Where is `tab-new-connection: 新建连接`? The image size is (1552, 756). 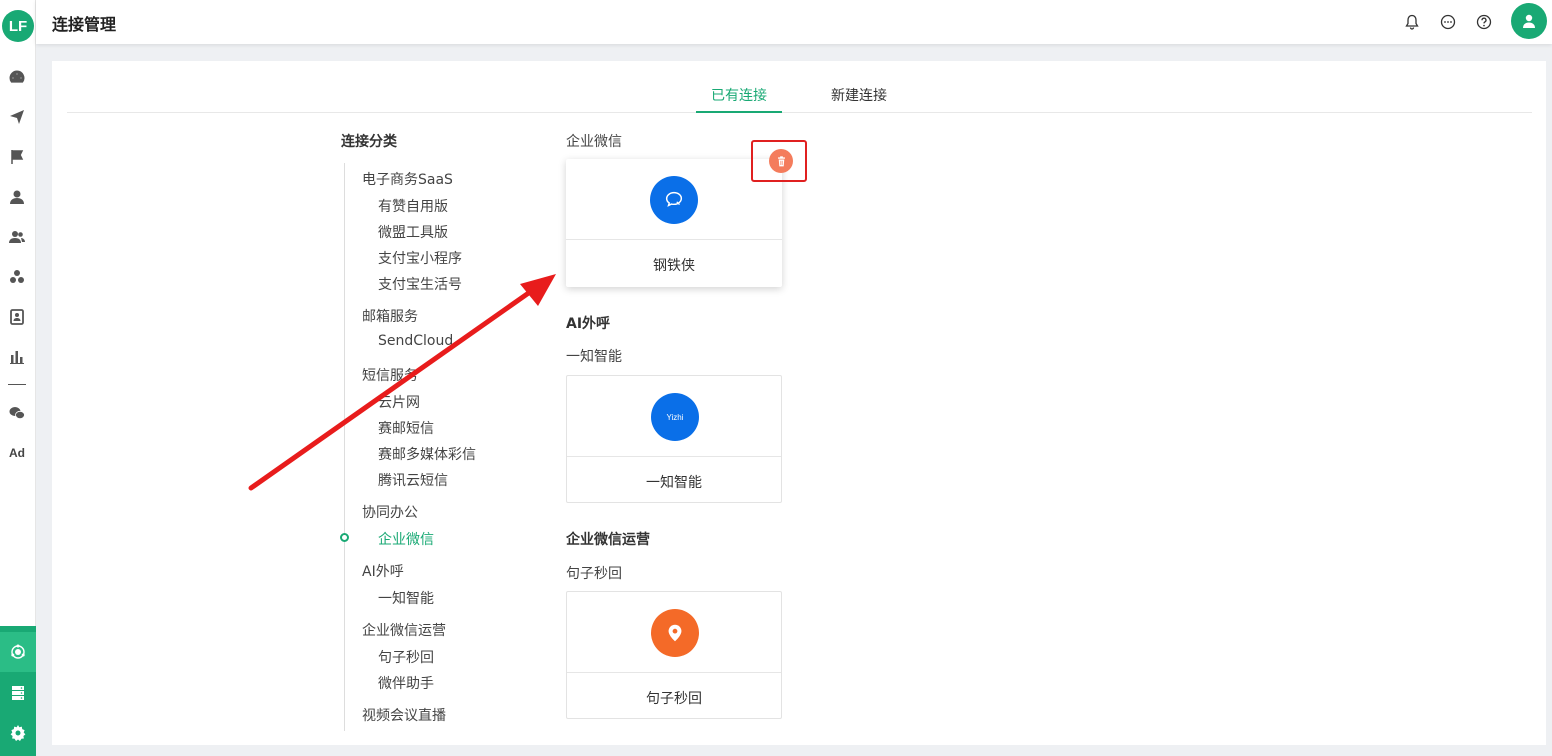 tab-new-connection: 新建连接 is located at coordinates (859, 99).